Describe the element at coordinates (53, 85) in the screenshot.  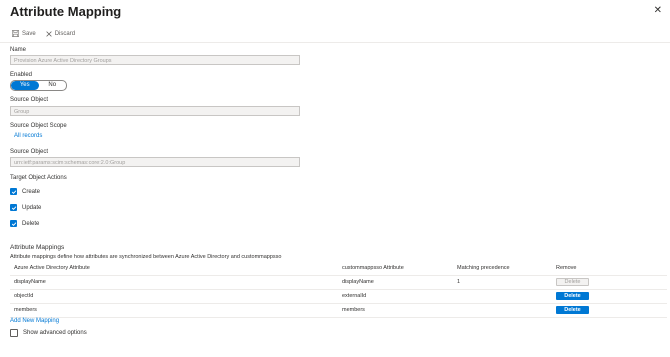
I see `enabled-no-option: No` at that location.